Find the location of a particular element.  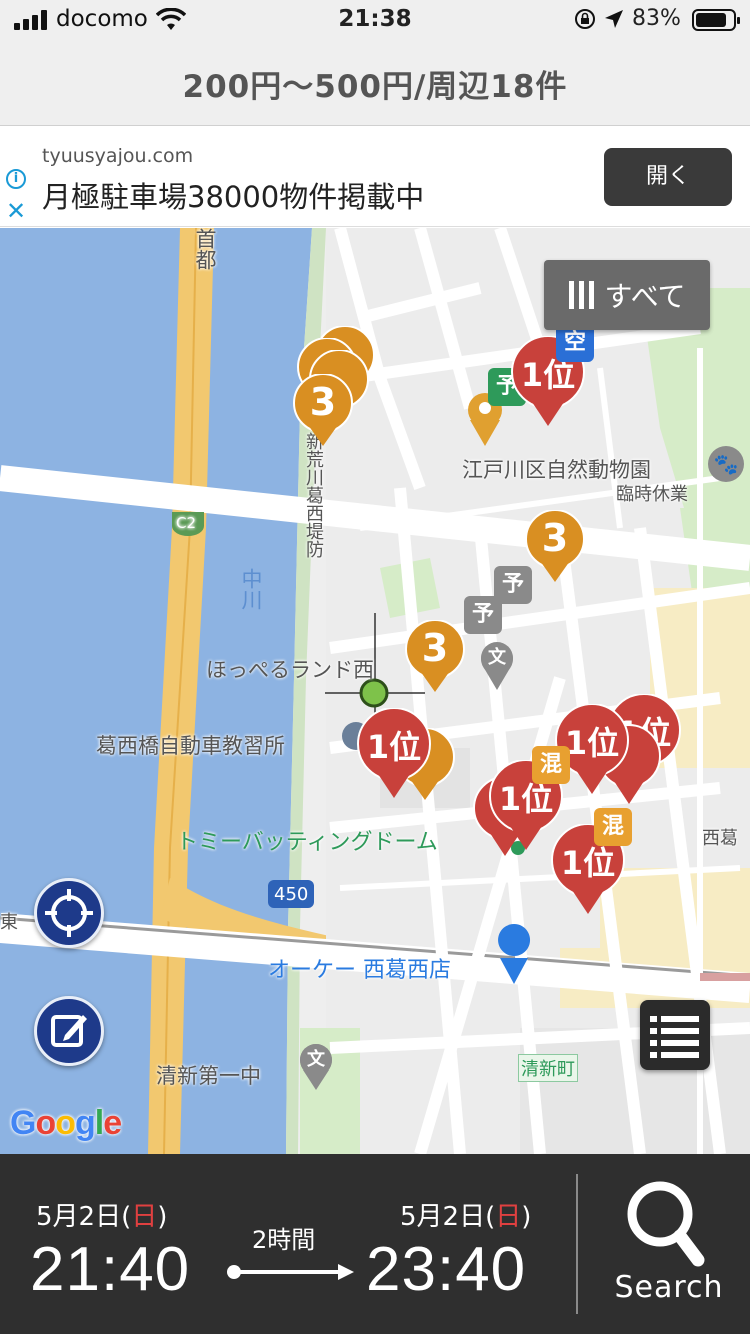

battery-level is located at coordinates (711, 20).